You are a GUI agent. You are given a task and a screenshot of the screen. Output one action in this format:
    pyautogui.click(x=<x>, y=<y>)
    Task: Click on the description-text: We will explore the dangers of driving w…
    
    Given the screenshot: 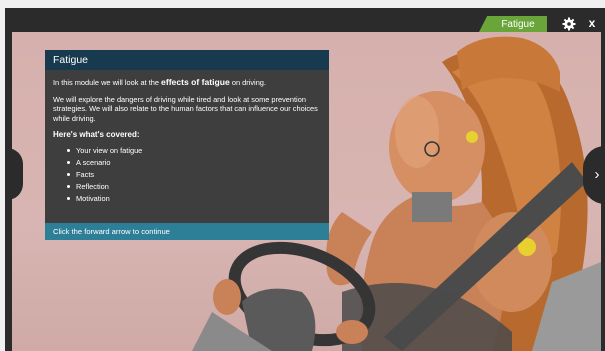 What is the action you would take?
    pyautogui.click(x=185, y=108)
    